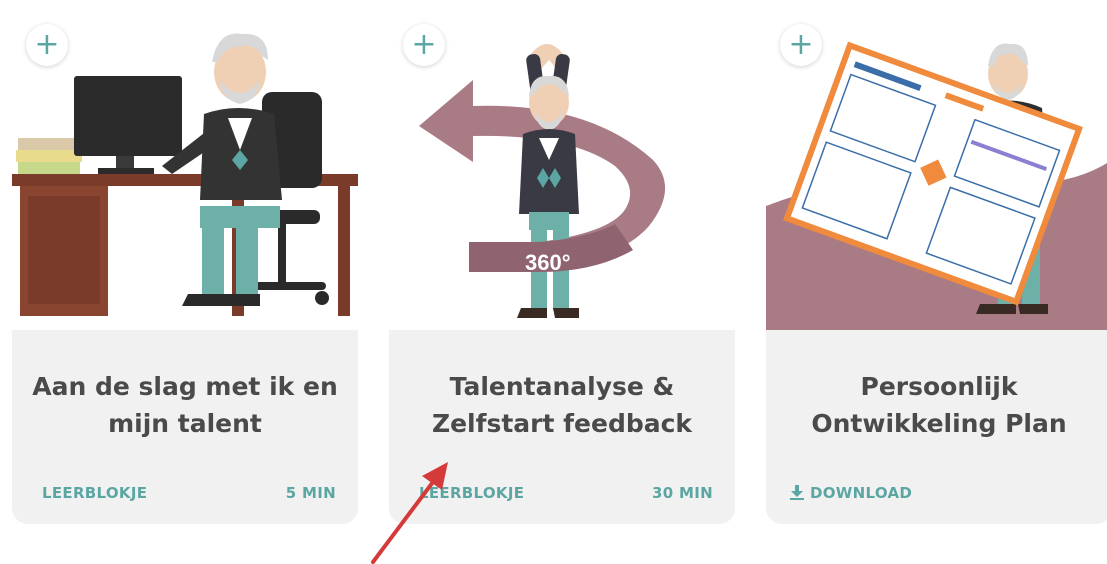  I want to click on download-icon, so click(797, 492).